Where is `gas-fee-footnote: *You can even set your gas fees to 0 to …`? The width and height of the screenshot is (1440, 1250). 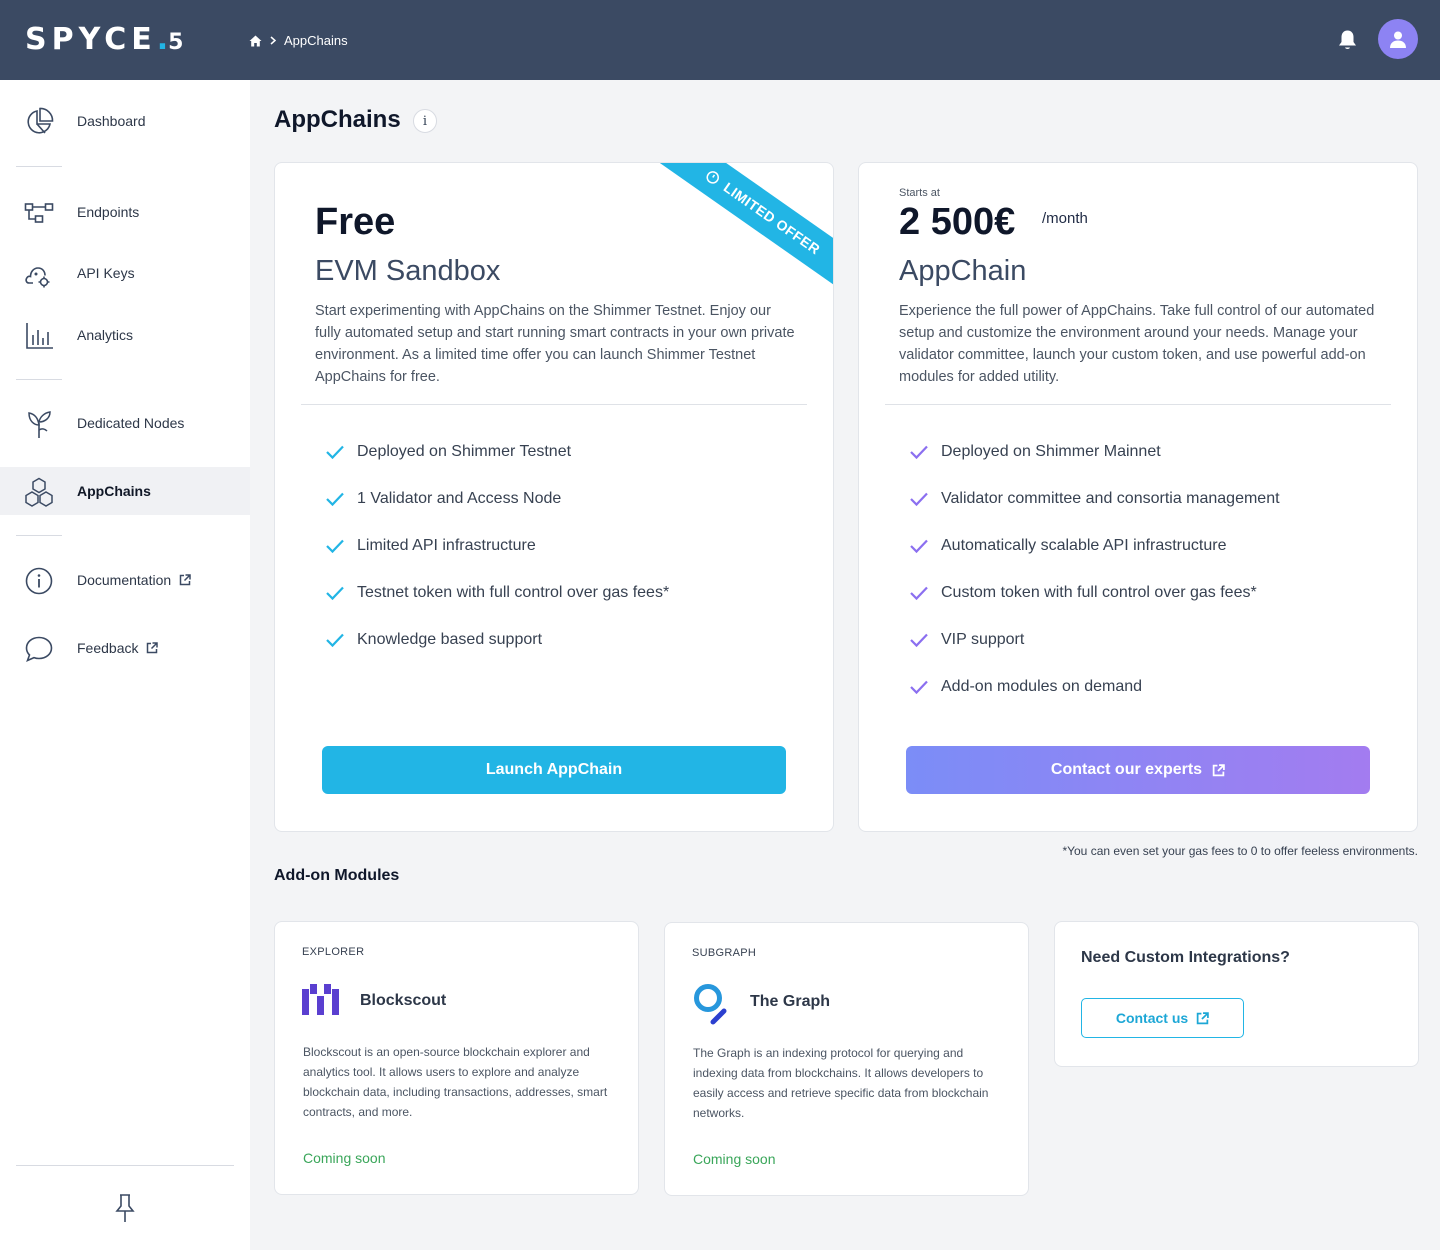
gas-fee-footnote: *You can even set your gas fees to 0 to … is located at coordinates (1240, 851).